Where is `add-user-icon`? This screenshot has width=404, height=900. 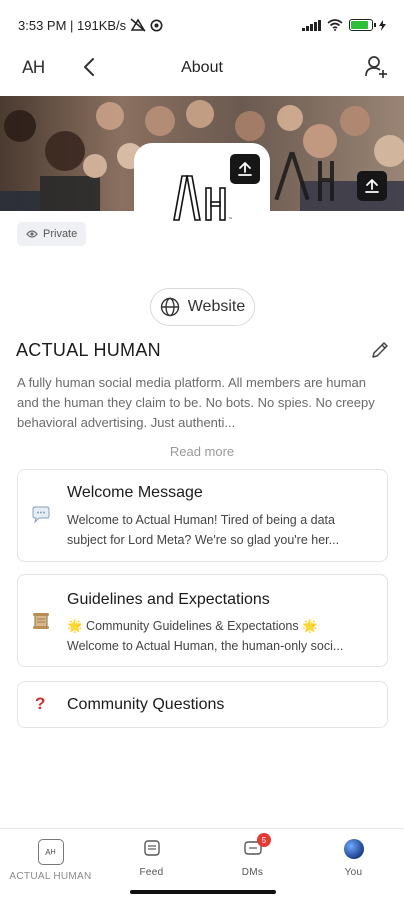 add-user-icon is located at coordinates (376, 67).